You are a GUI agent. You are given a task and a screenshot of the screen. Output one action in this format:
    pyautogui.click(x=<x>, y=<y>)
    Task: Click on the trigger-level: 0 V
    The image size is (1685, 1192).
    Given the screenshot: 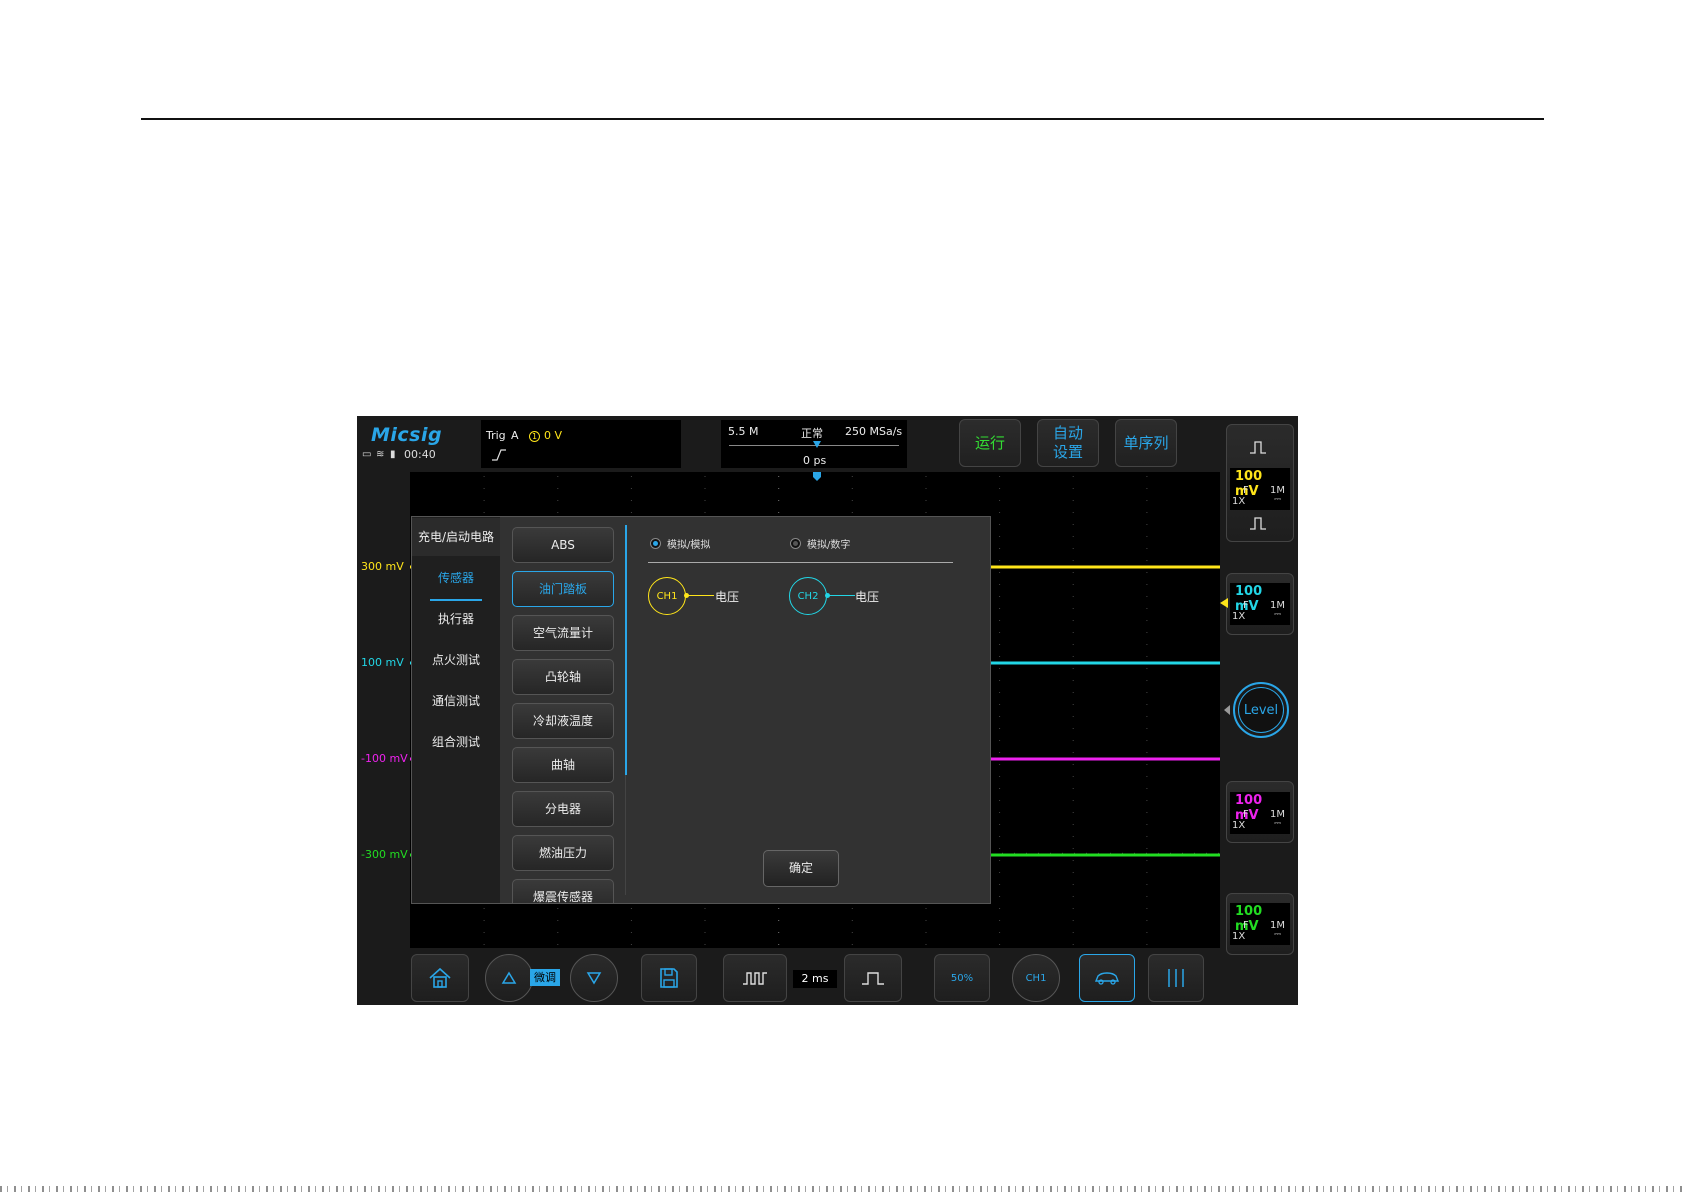 What is the action you would take?
    pyautogui.click(x=553, y=435)
    